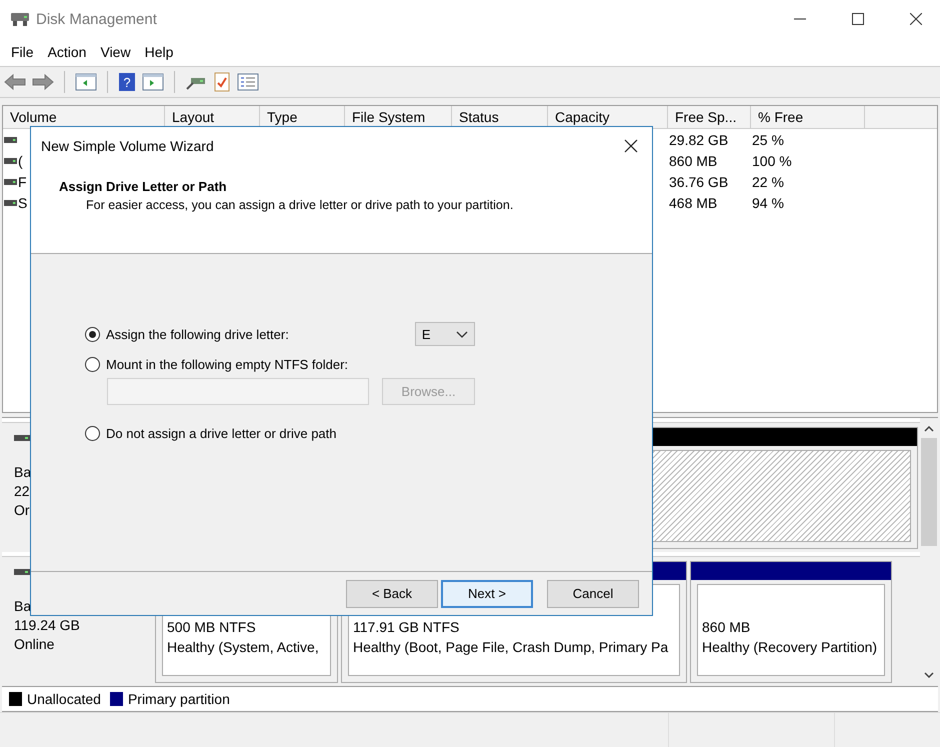 This screenshot has height=747, width=940. I want to click on menu-item: Help, so click(159, 52).